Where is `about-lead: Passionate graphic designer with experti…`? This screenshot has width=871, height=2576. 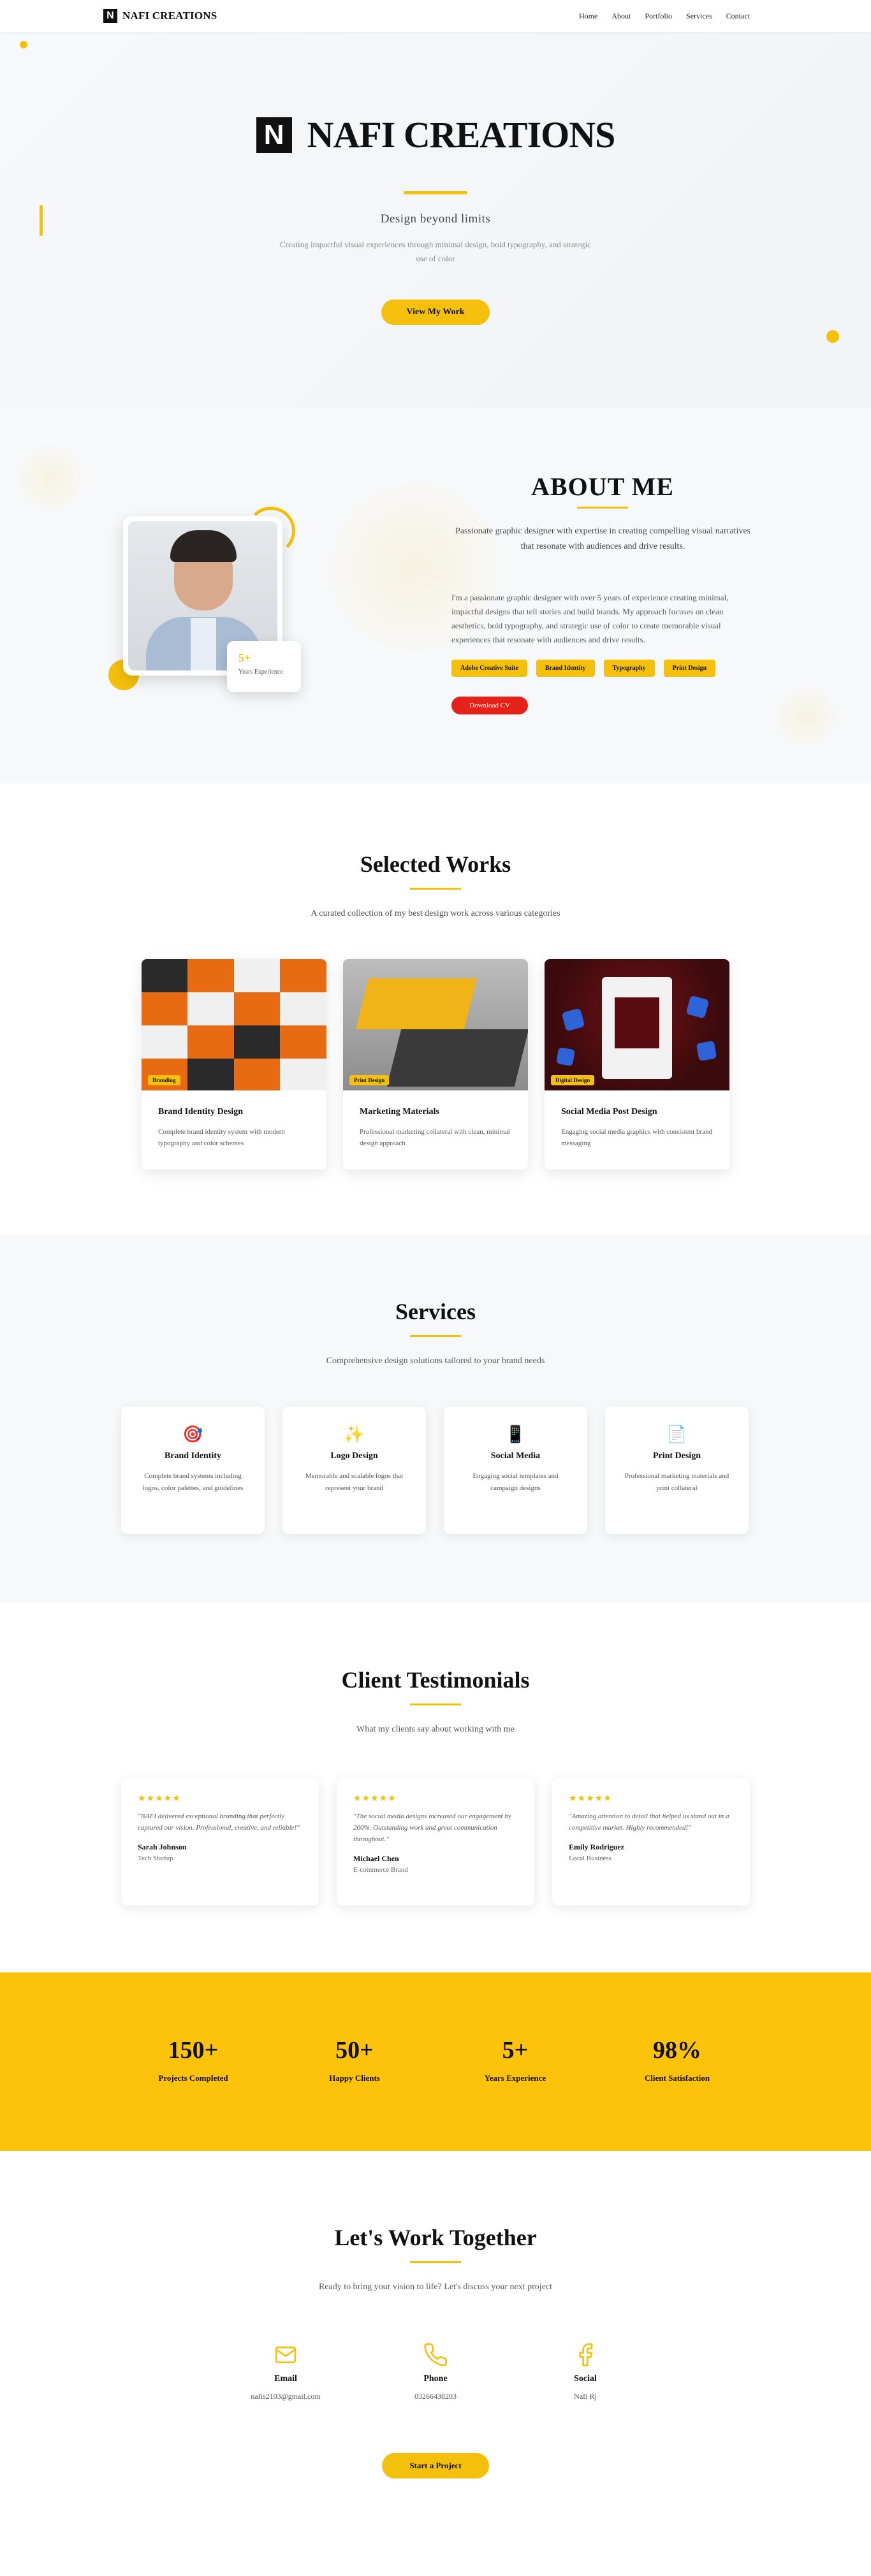
about-lead: Passionate graphic designer with experti… is located at coordinates (603, 538).